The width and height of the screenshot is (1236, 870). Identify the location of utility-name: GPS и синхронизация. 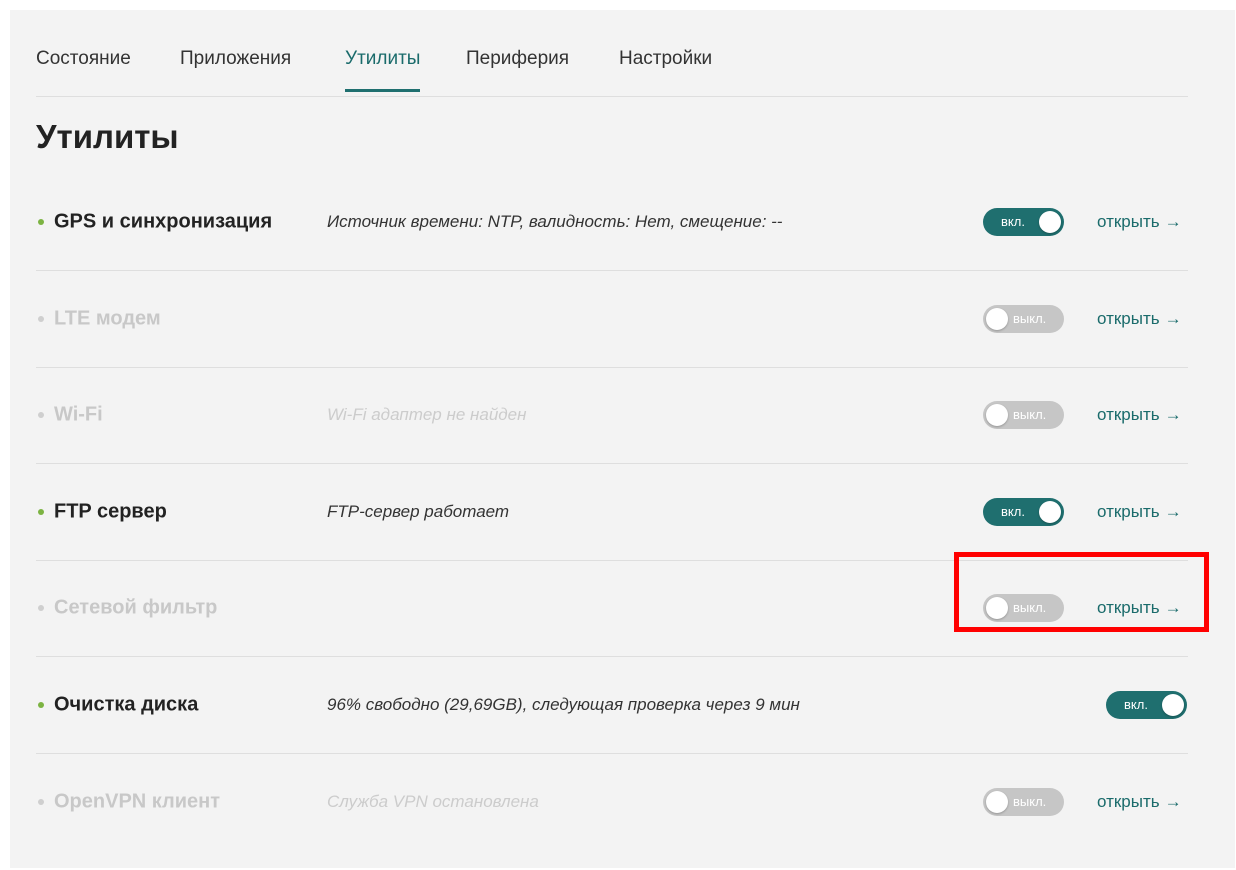
(163, 221).